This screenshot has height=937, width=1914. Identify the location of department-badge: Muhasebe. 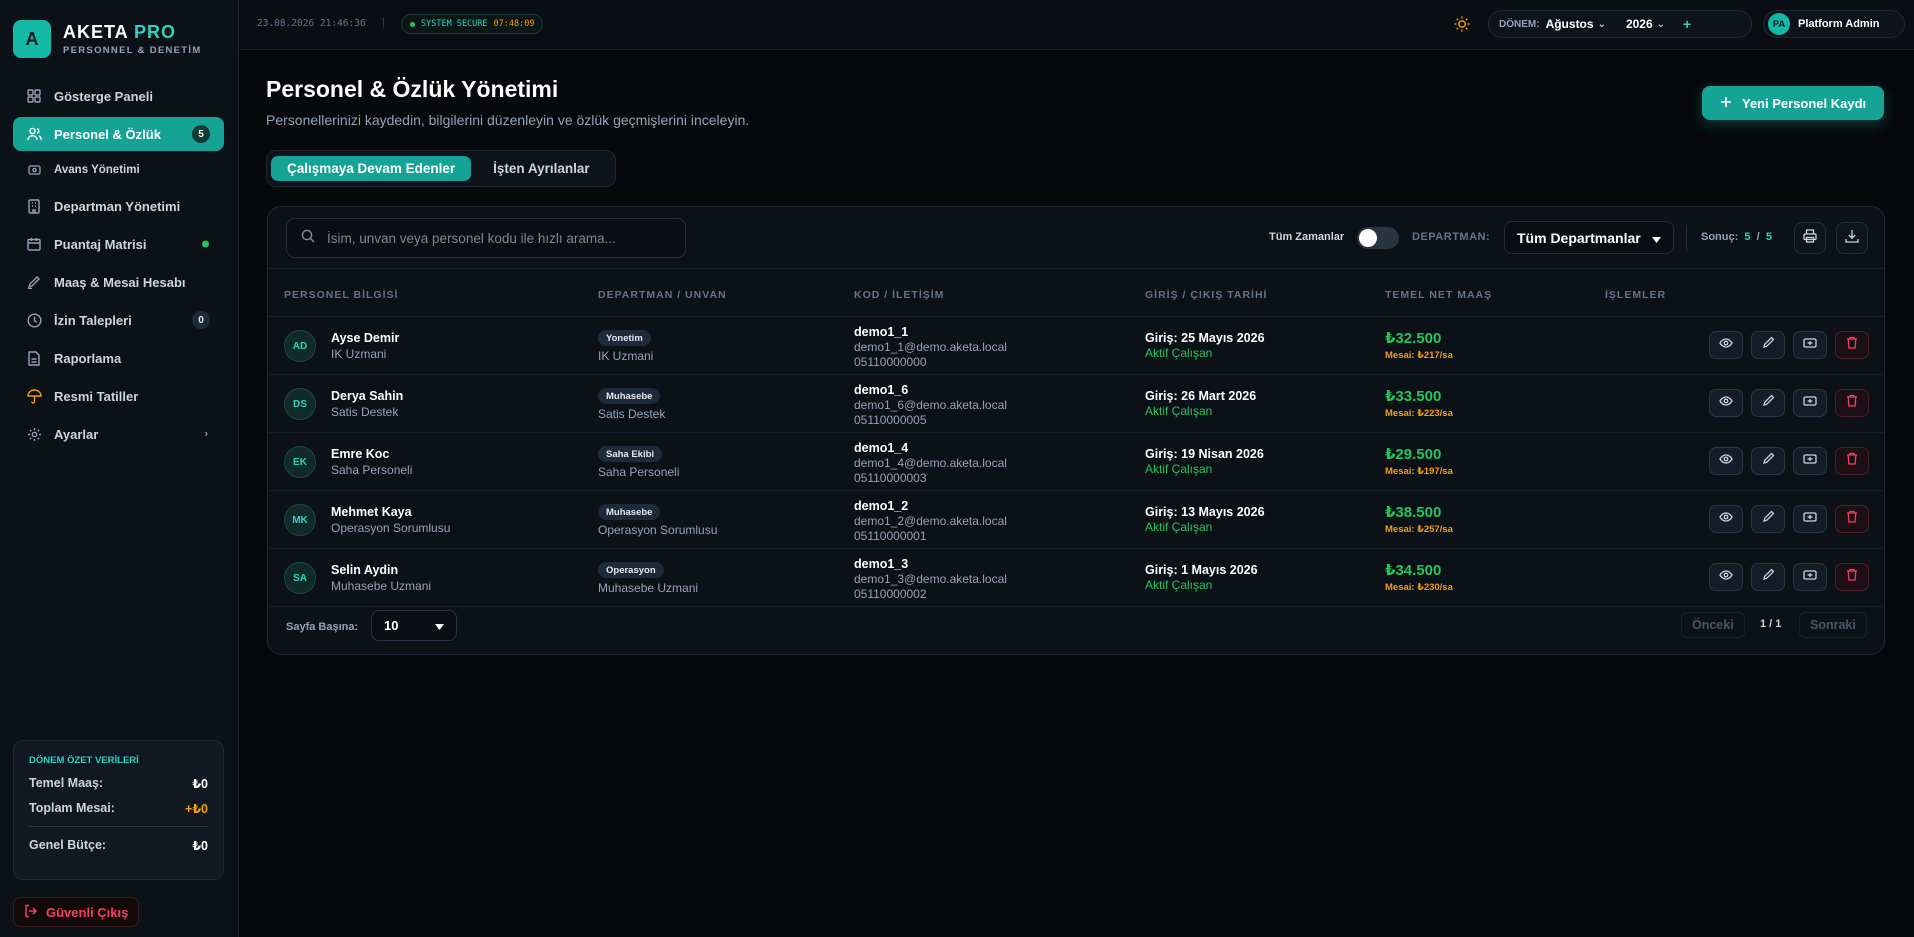
(629, 512).